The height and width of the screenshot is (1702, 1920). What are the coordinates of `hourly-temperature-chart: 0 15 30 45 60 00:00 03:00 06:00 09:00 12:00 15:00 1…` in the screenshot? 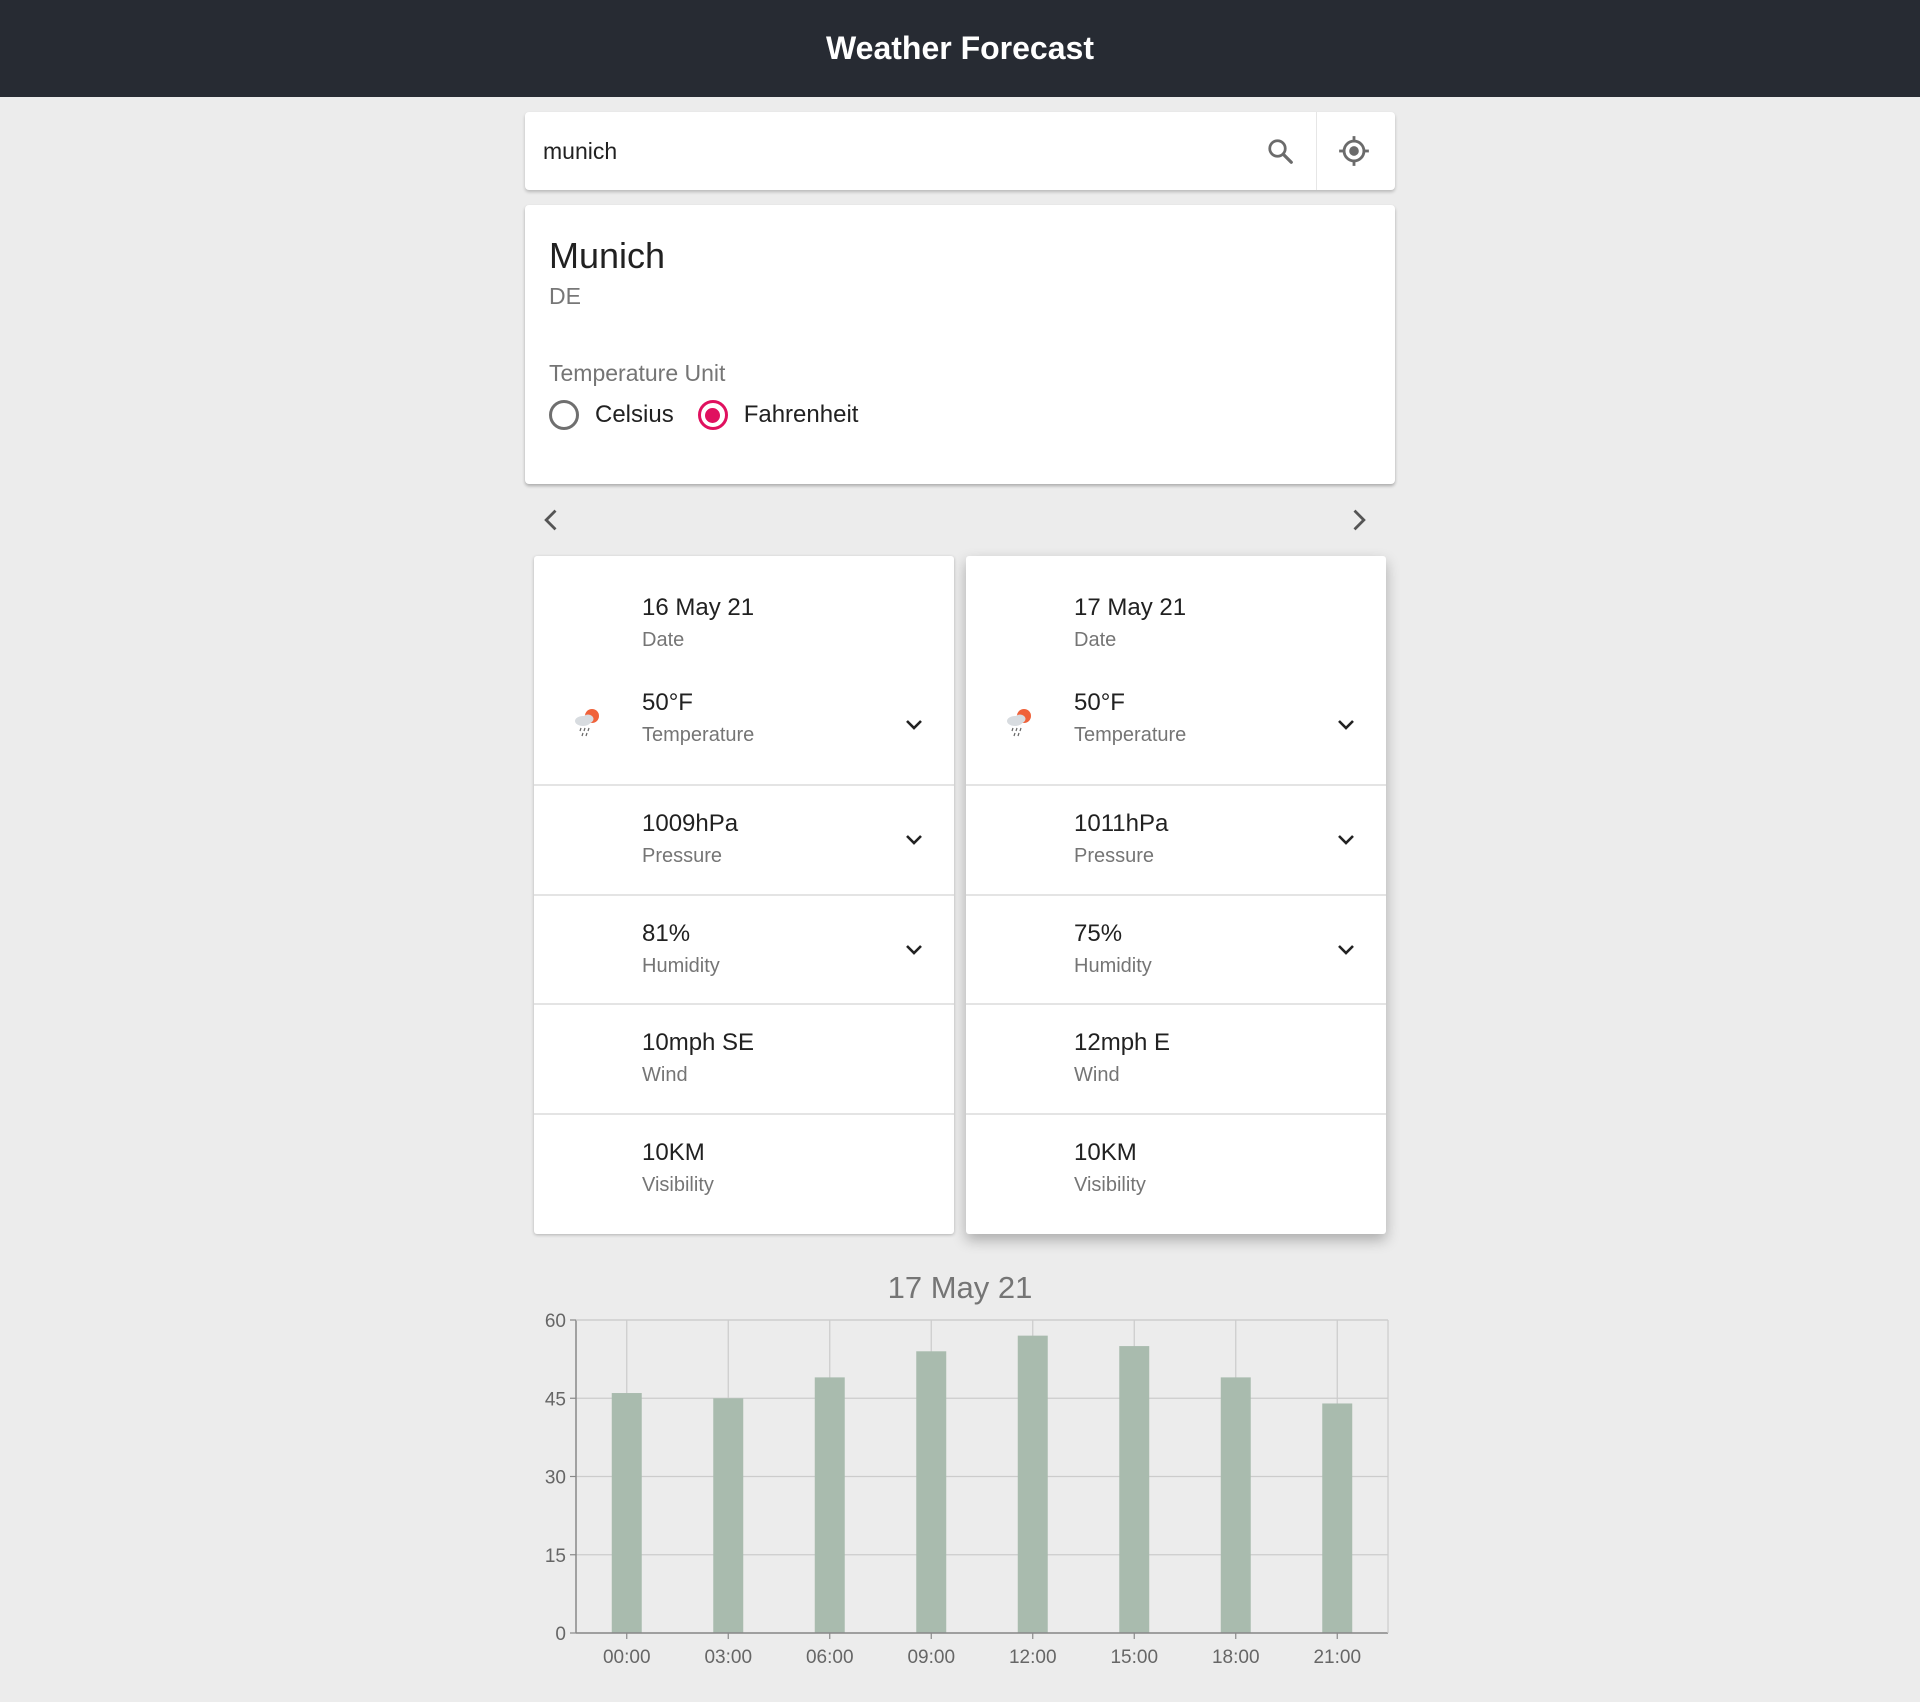 It's located at (967, 1489).